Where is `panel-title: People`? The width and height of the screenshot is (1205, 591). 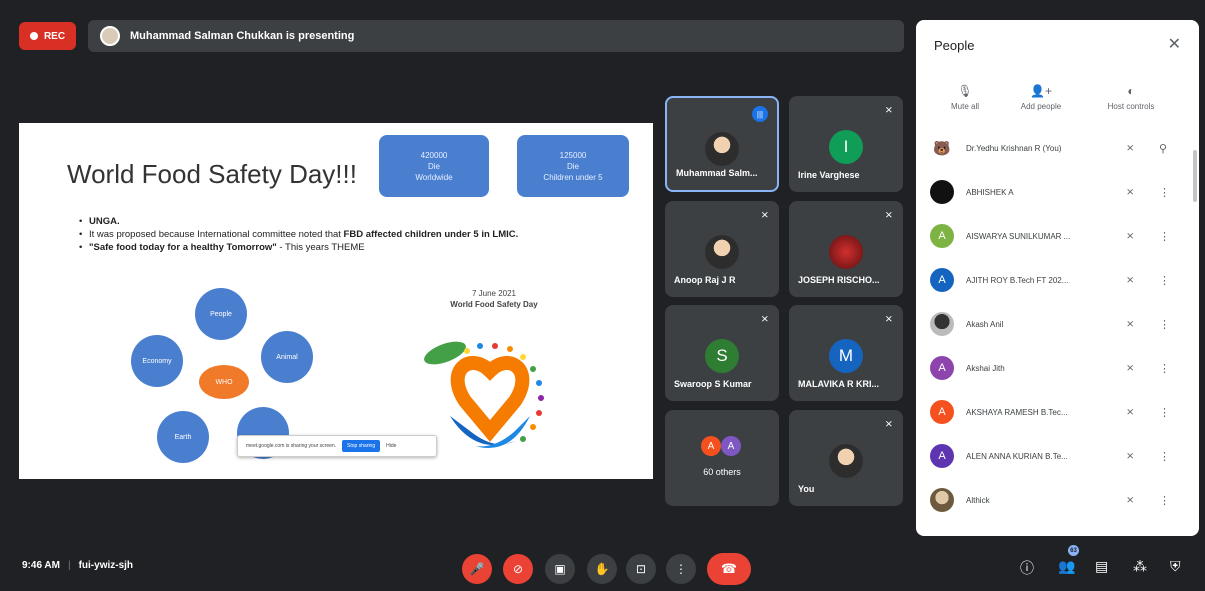
panel-title: People is located at coordinates (954, 45).